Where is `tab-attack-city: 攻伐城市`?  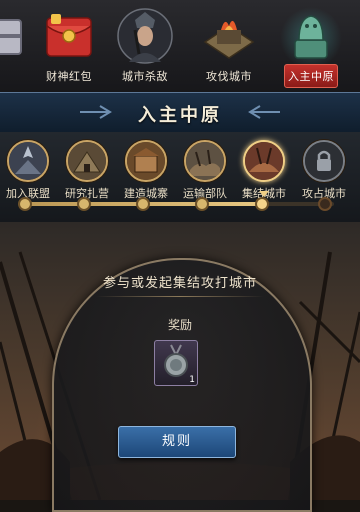
tab-attack-city: 攻伐城市 is located at coordinates (229, 46).